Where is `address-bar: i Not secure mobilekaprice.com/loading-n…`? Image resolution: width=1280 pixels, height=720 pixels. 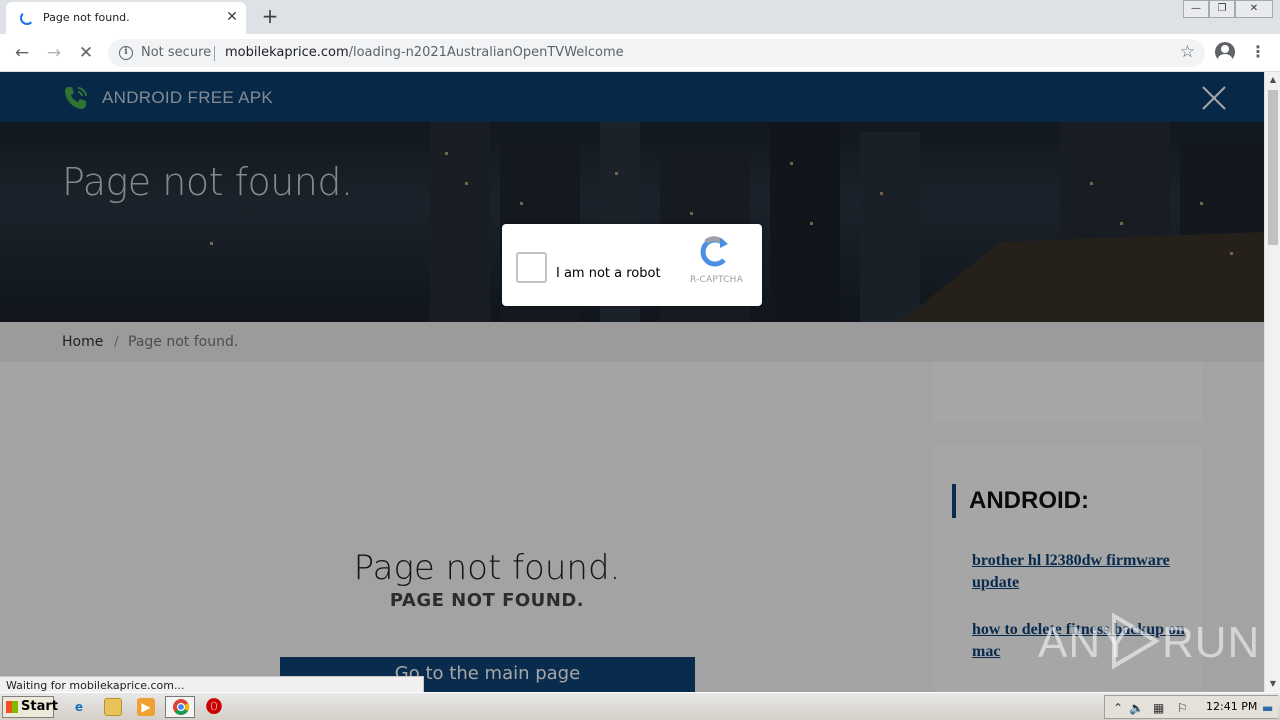 address-bar: i Not secure mobilekaprice.com/loading-n… is located at coordinates (656, 53).